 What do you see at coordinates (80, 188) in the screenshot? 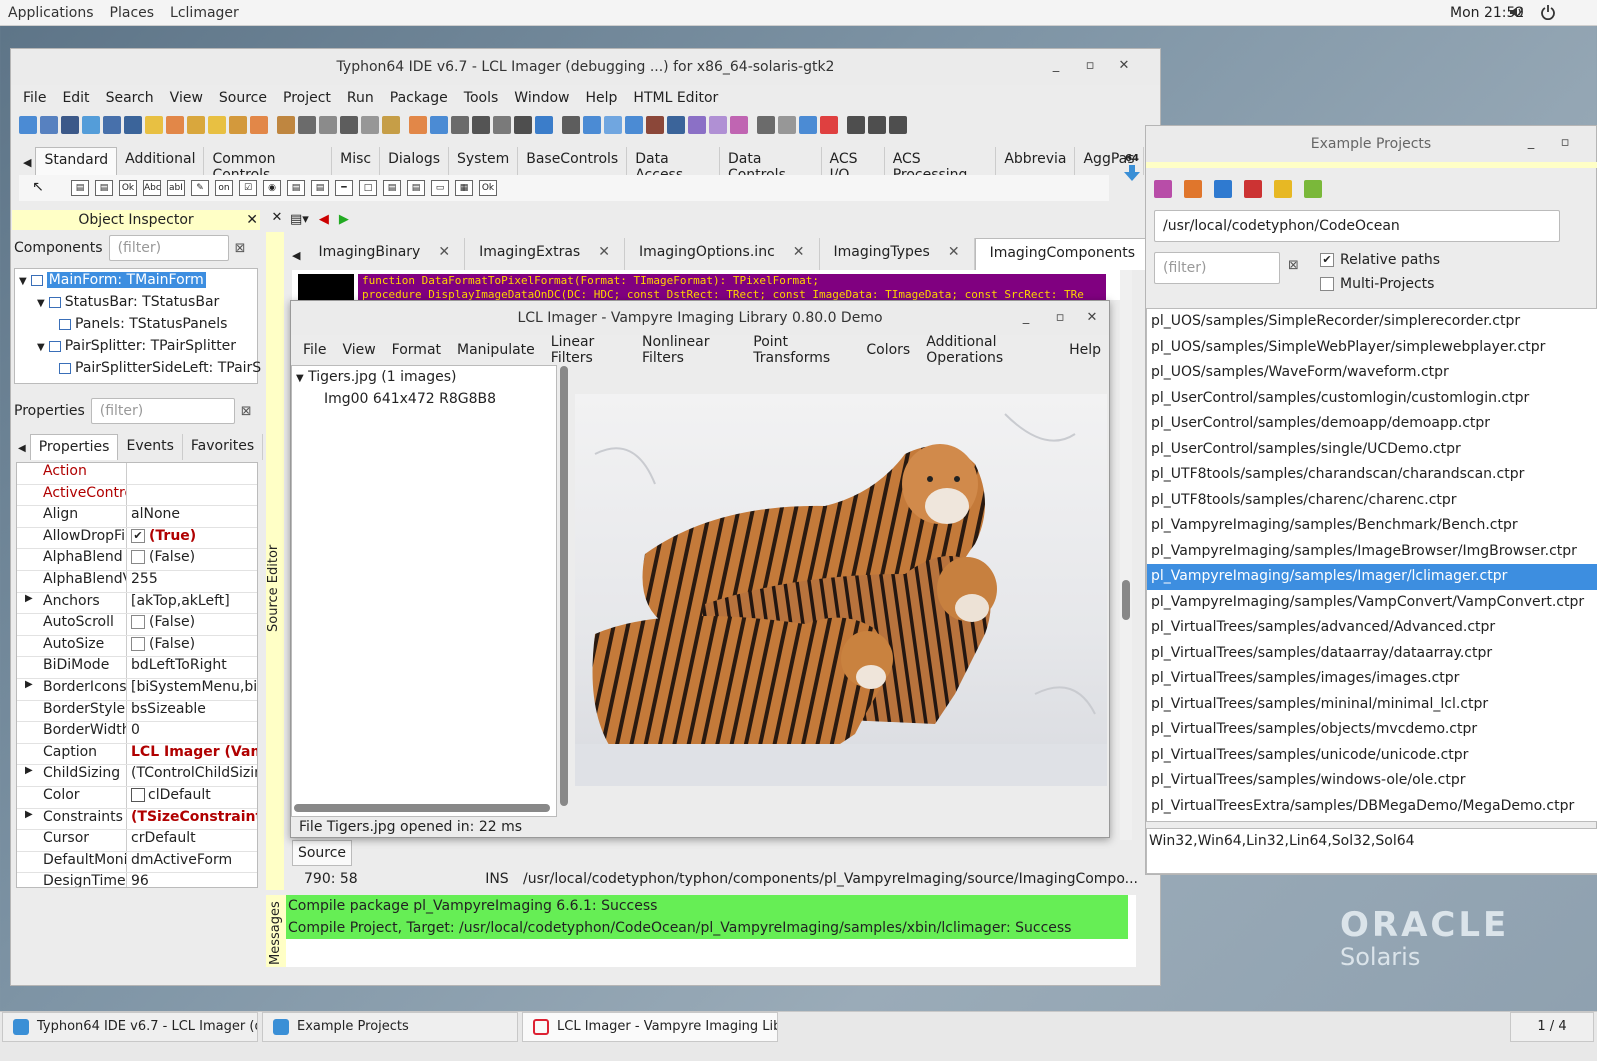
I see `mainmenu-icon: ▤` at bounding box center [80, 188].